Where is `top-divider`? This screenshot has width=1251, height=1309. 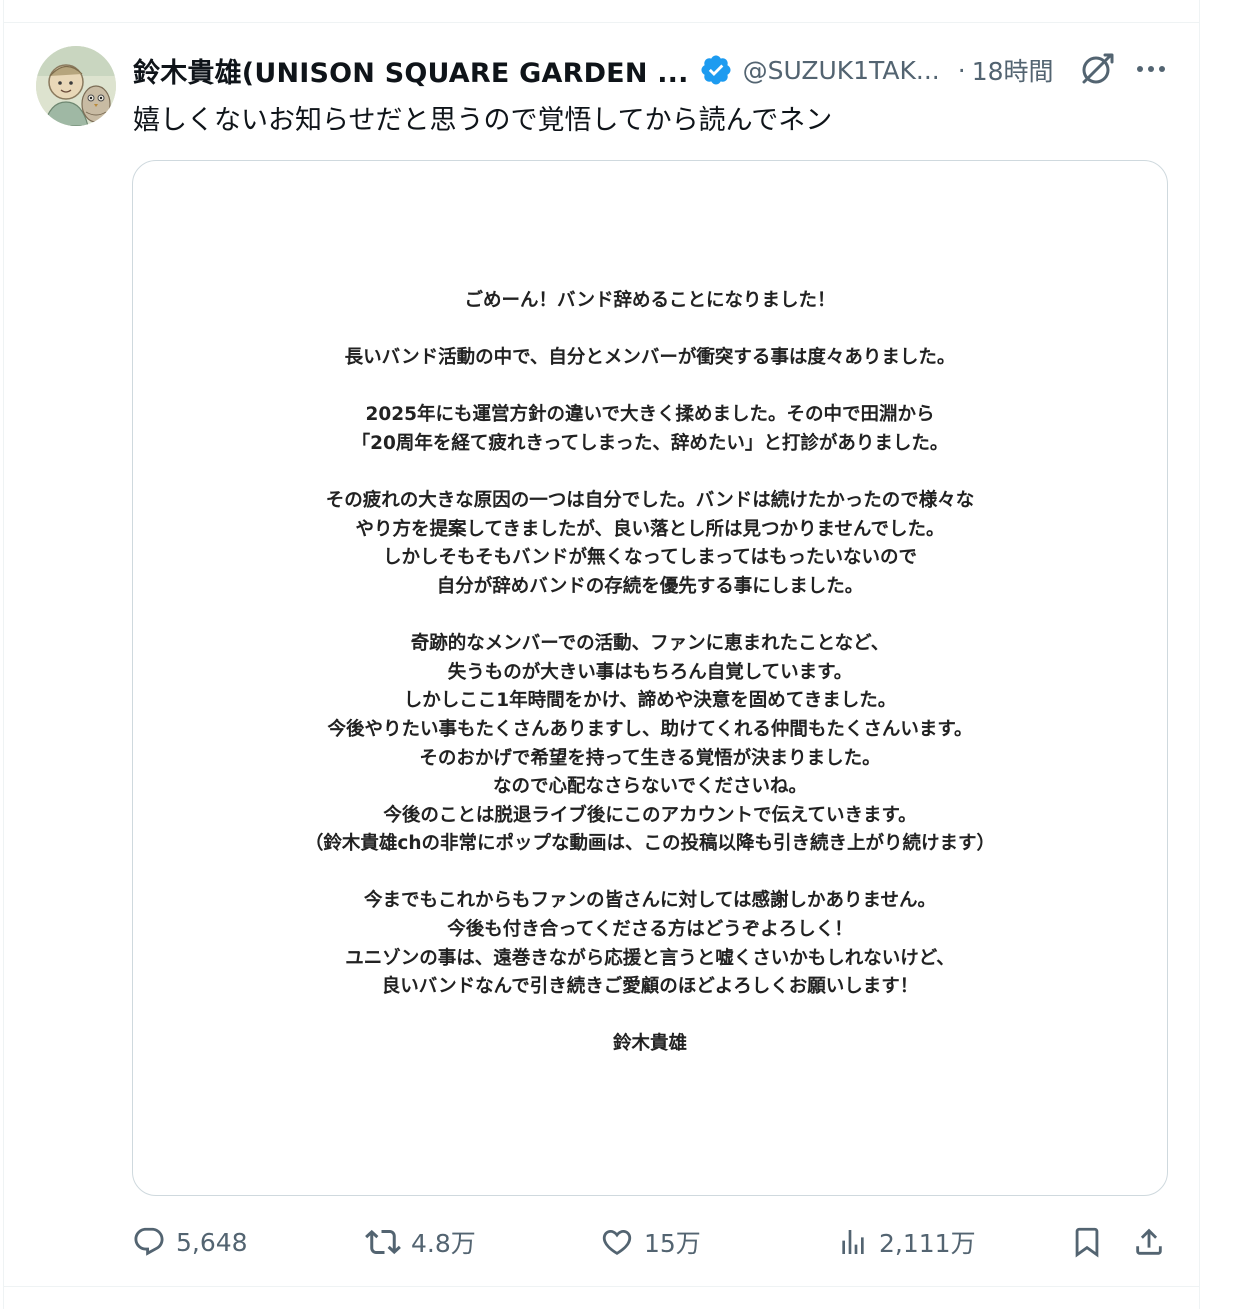 top-divider is located at coordinates (601, 22).